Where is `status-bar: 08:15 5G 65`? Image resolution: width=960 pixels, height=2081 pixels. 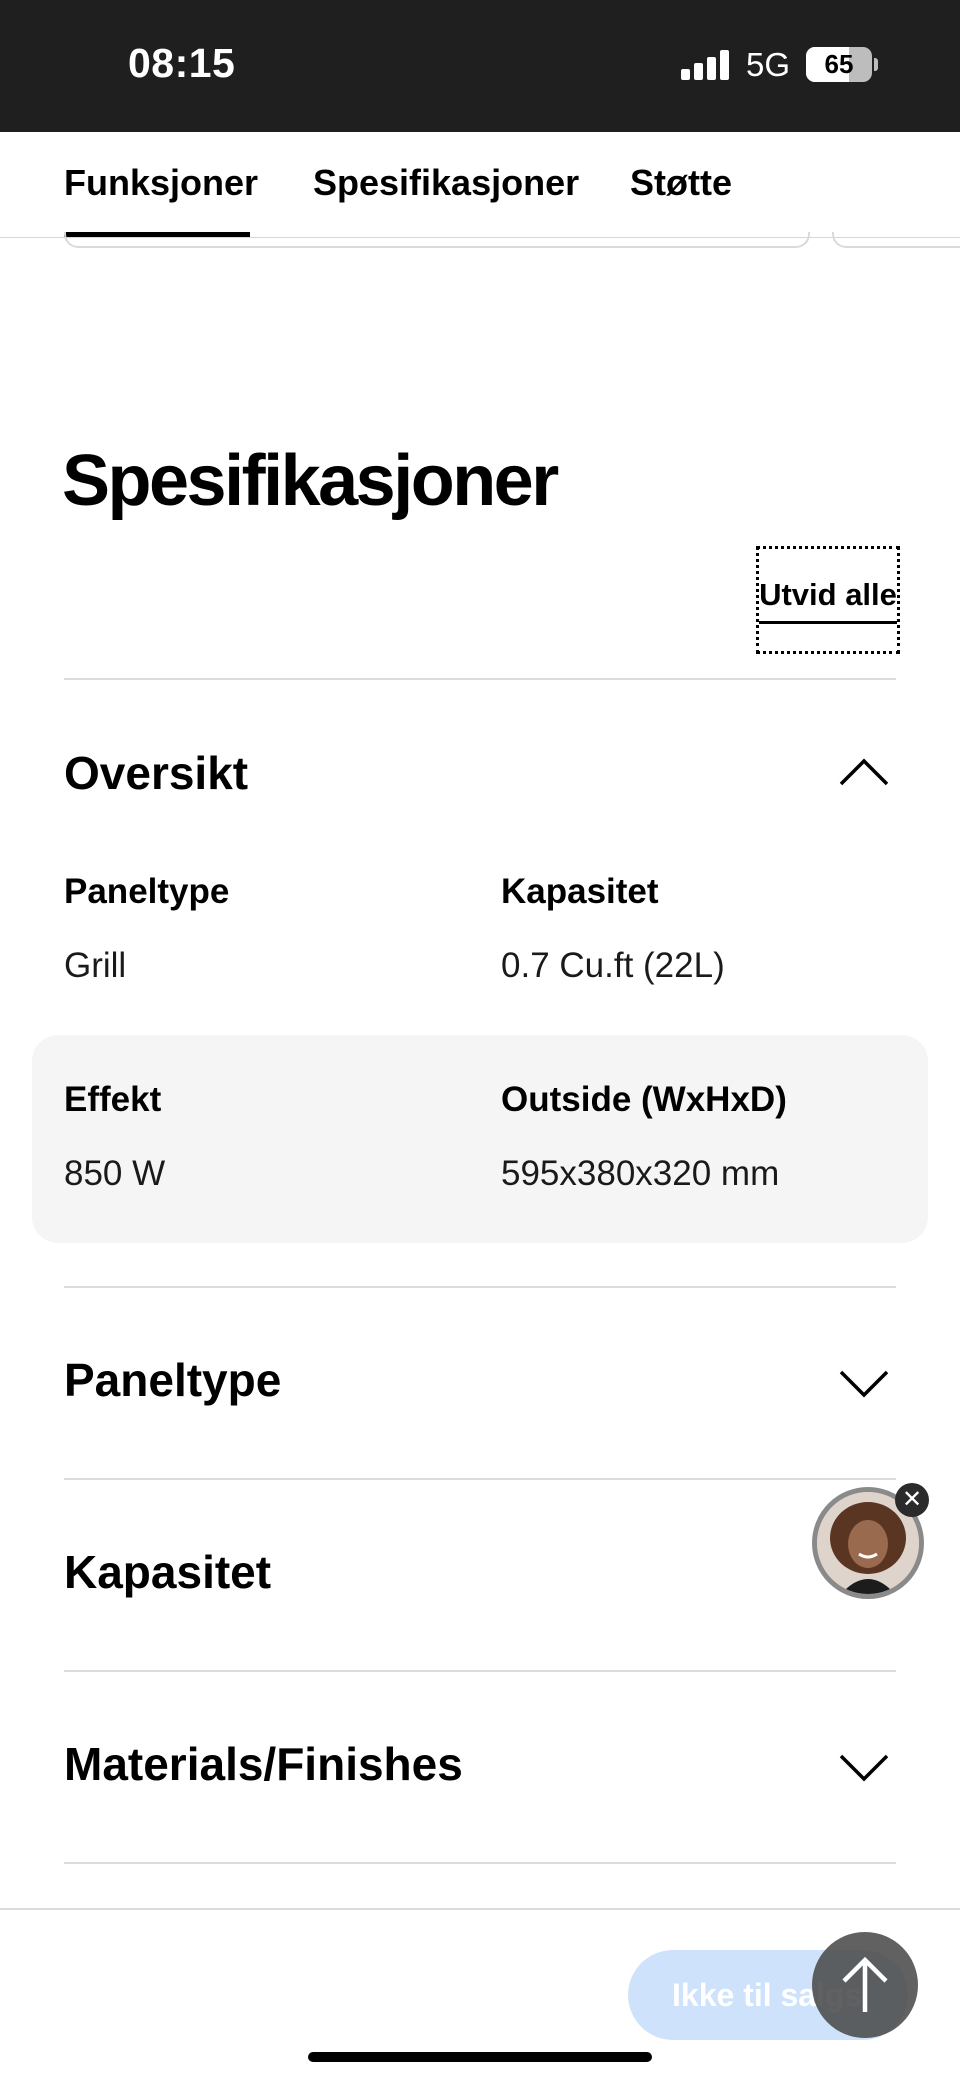 status-bar: 08:15 5G 65 is located at coordinates (480, 66).